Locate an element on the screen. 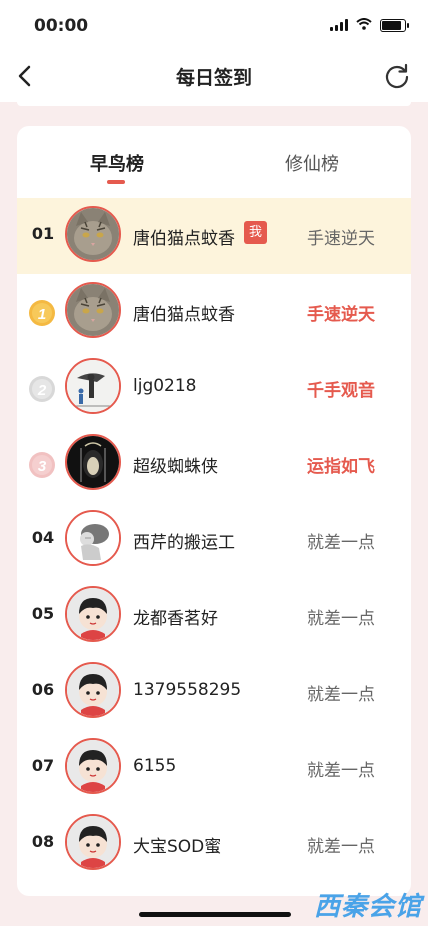 The image size is (428, 926). rank-number: 01 is located at coordinates (43, 233).